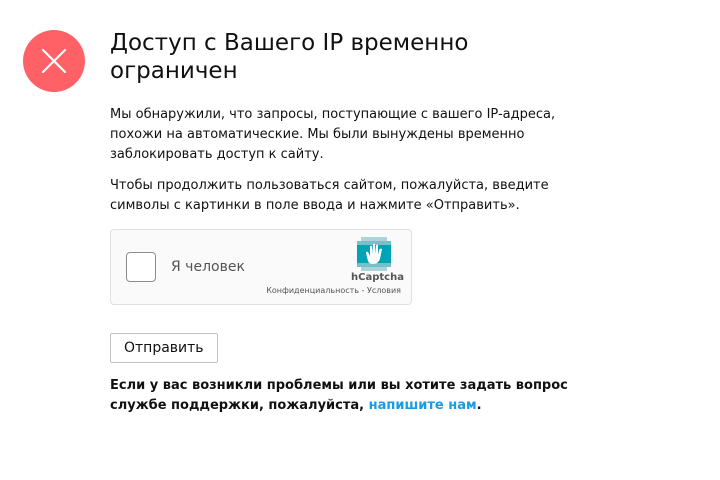 The image size is (720, 480). What do you see at coordinates (374, 254) in the screenshot?
I see `hcaptcha-logo-icon` at bounding box center [374, 254].